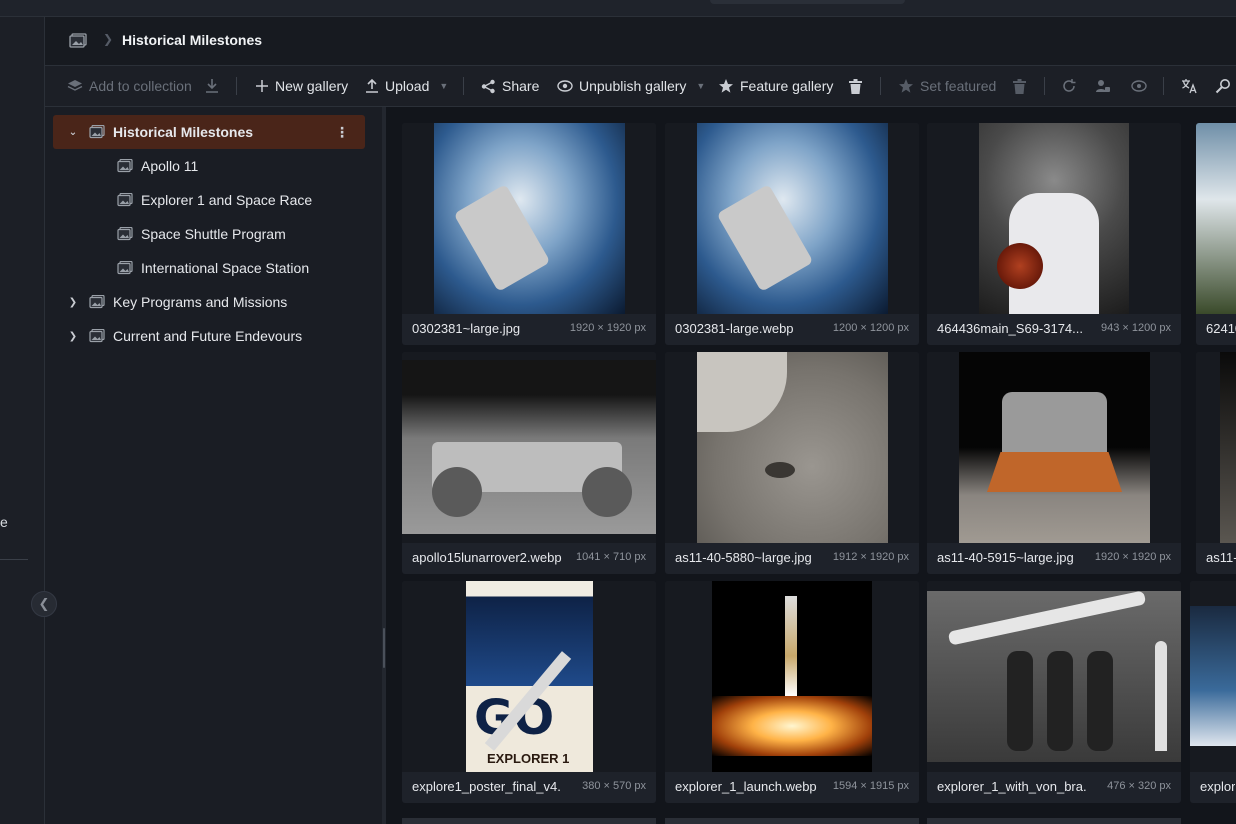 This screenshot has width=1236, height=824. I want to click on top-bar, so click(618, 8).